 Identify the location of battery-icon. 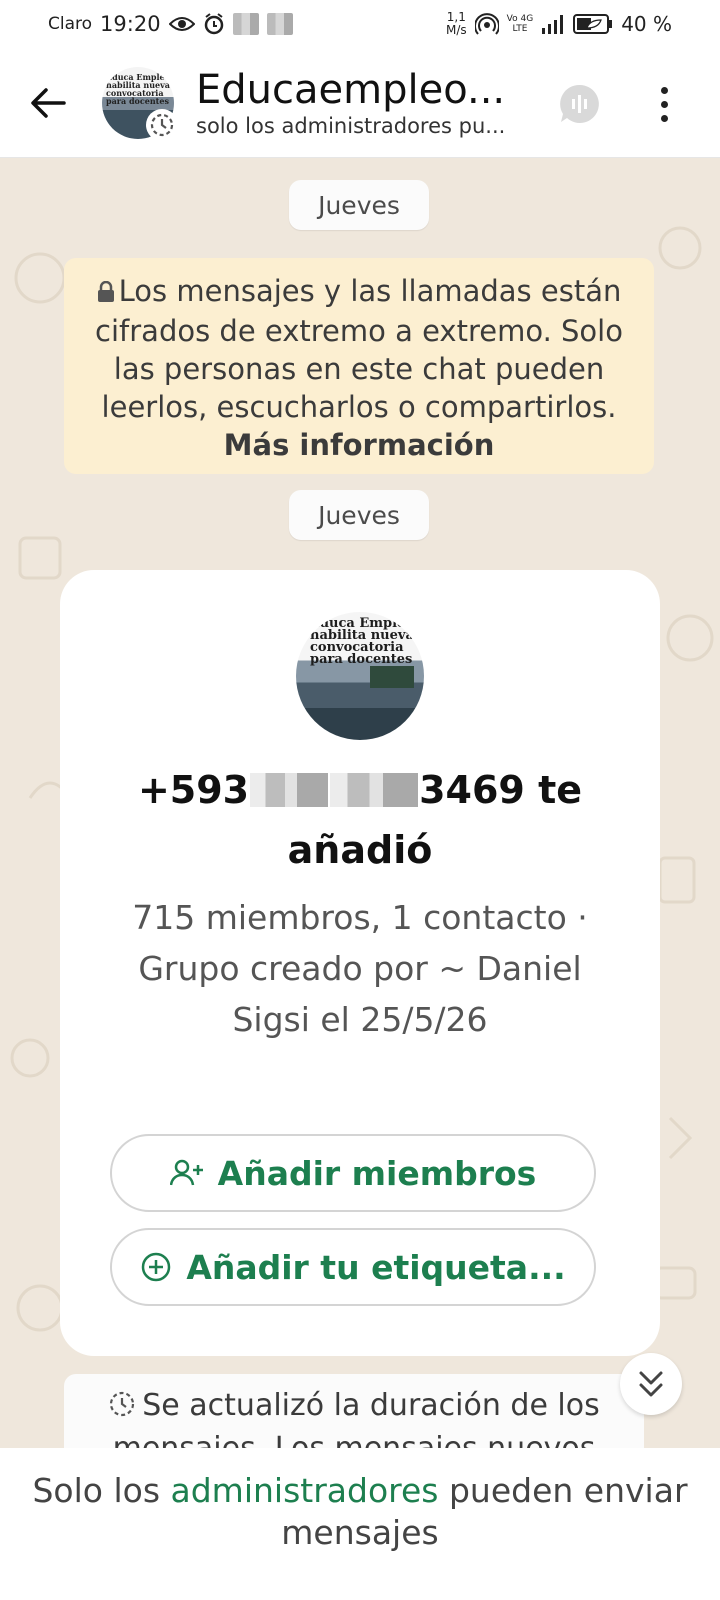
(593, 24).